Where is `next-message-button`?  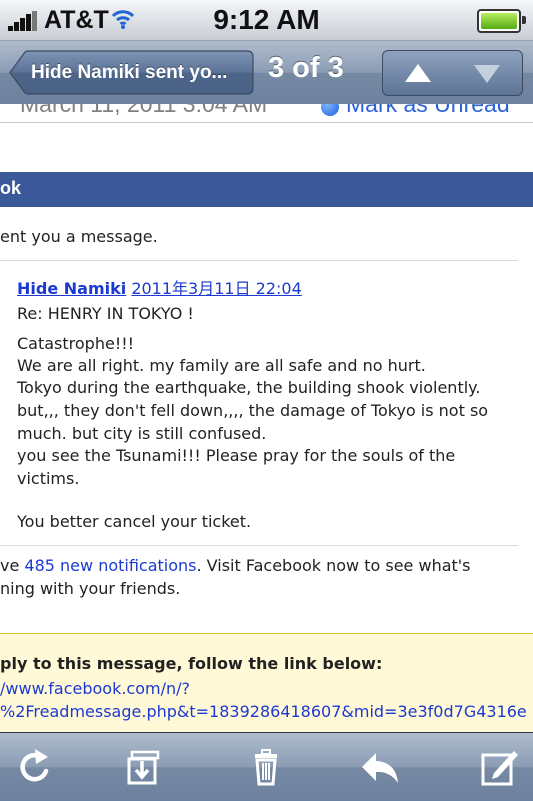 next-message-button is located at coordinates (487, 73).